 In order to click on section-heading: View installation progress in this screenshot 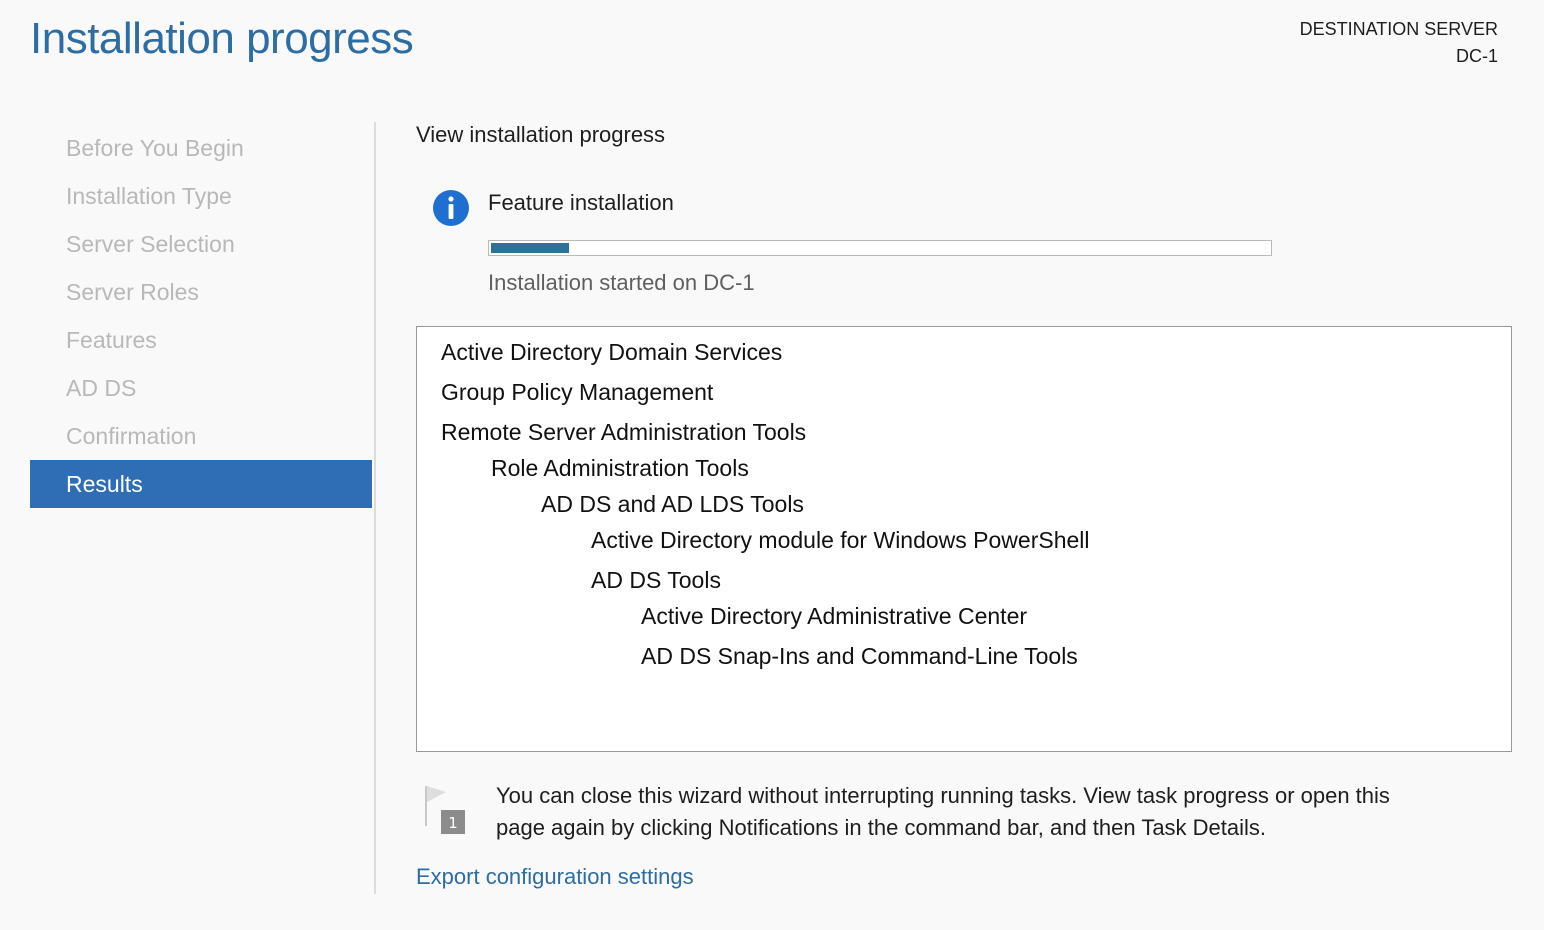, I will do `click(541, 134)`.